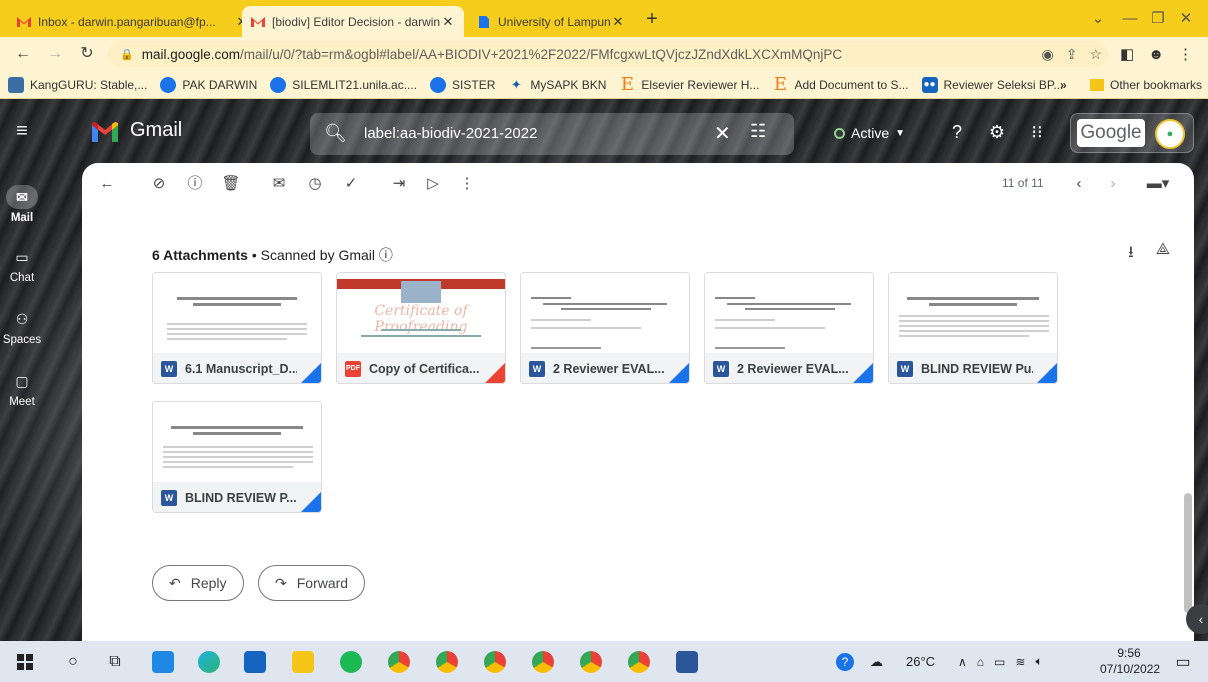 The width and height of the screenshot is (1208, 682). I want to click on mail-app-icon, so click(255, 662).